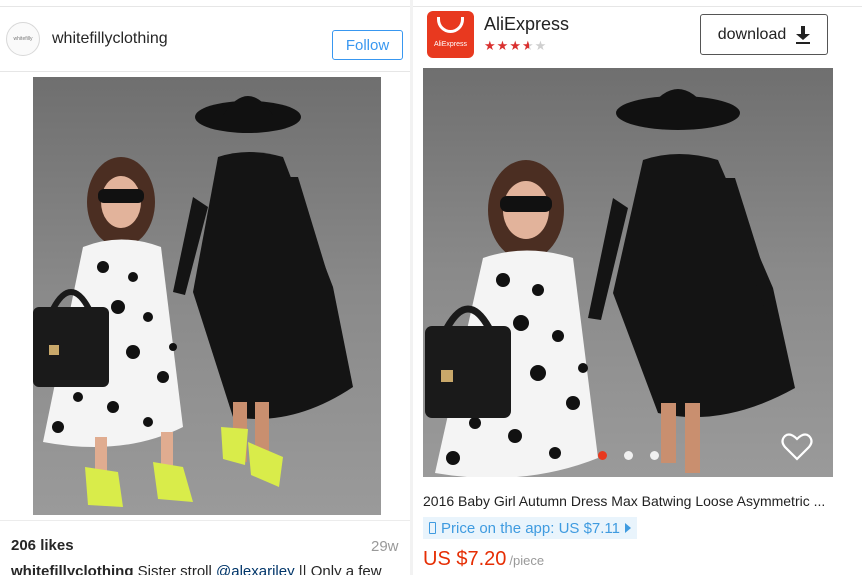 The image size is (862, 575). I want to click on rating-stars: ★★★★★, so click(515, 46).